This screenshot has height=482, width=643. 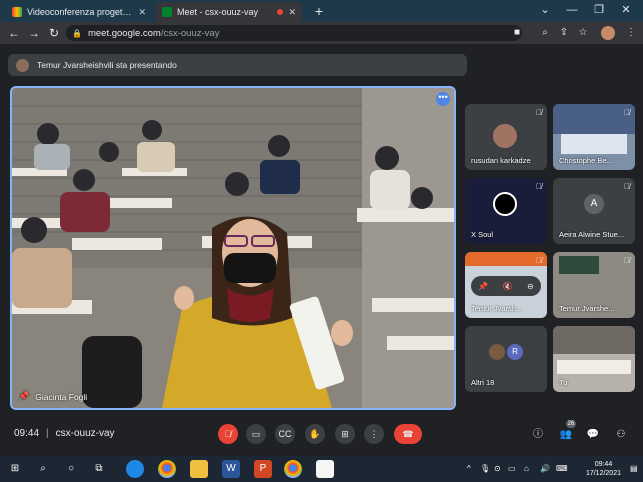 What do you see at coordinates (107, 65) in the screenshot?
I see `presenting-text: Temur Jvarsheishvili sta presentando` at bounding box center [107, 65].